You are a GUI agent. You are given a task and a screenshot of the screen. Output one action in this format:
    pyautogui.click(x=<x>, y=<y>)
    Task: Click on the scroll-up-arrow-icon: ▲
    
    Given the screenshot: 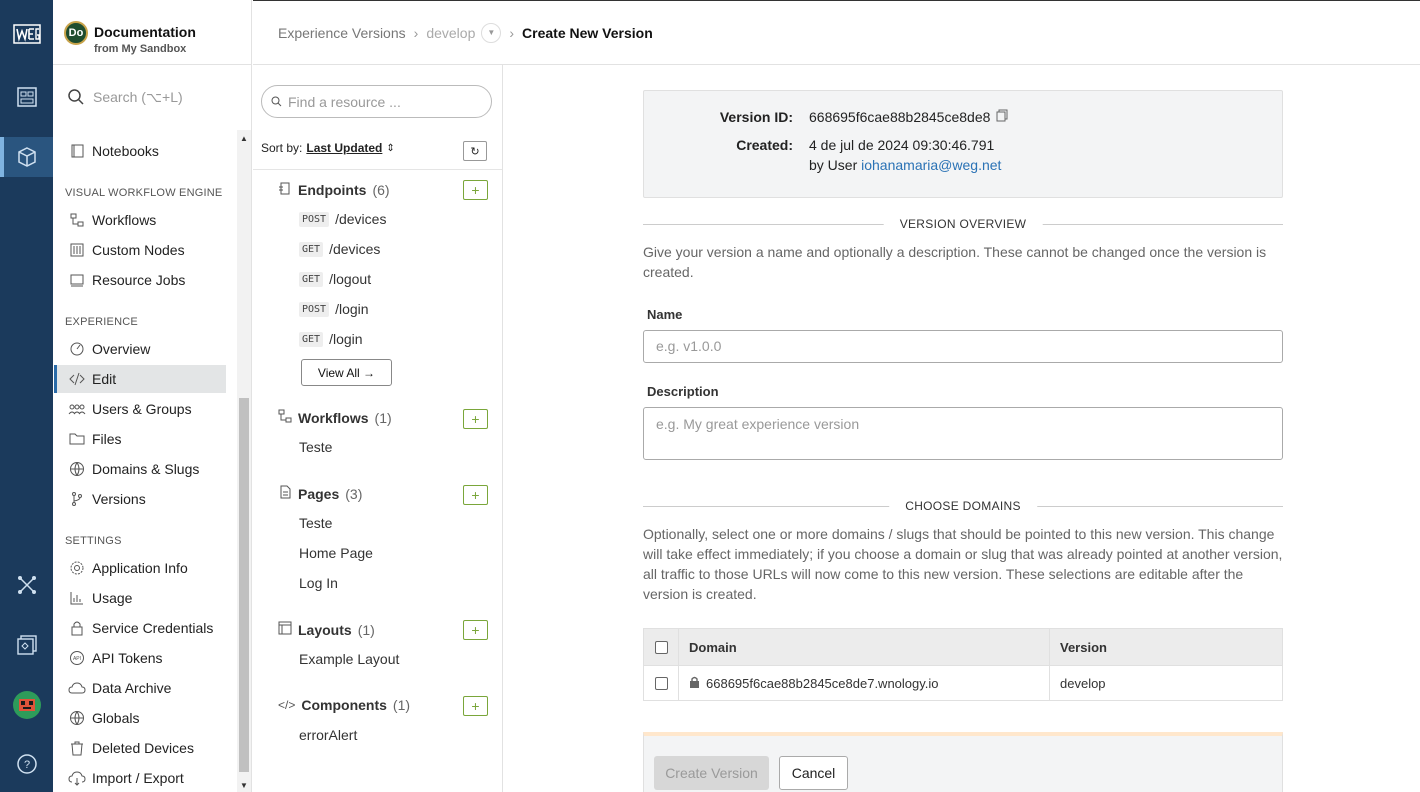 What is the action you would take?
    pyautogui.click(x=244, y=138)
    